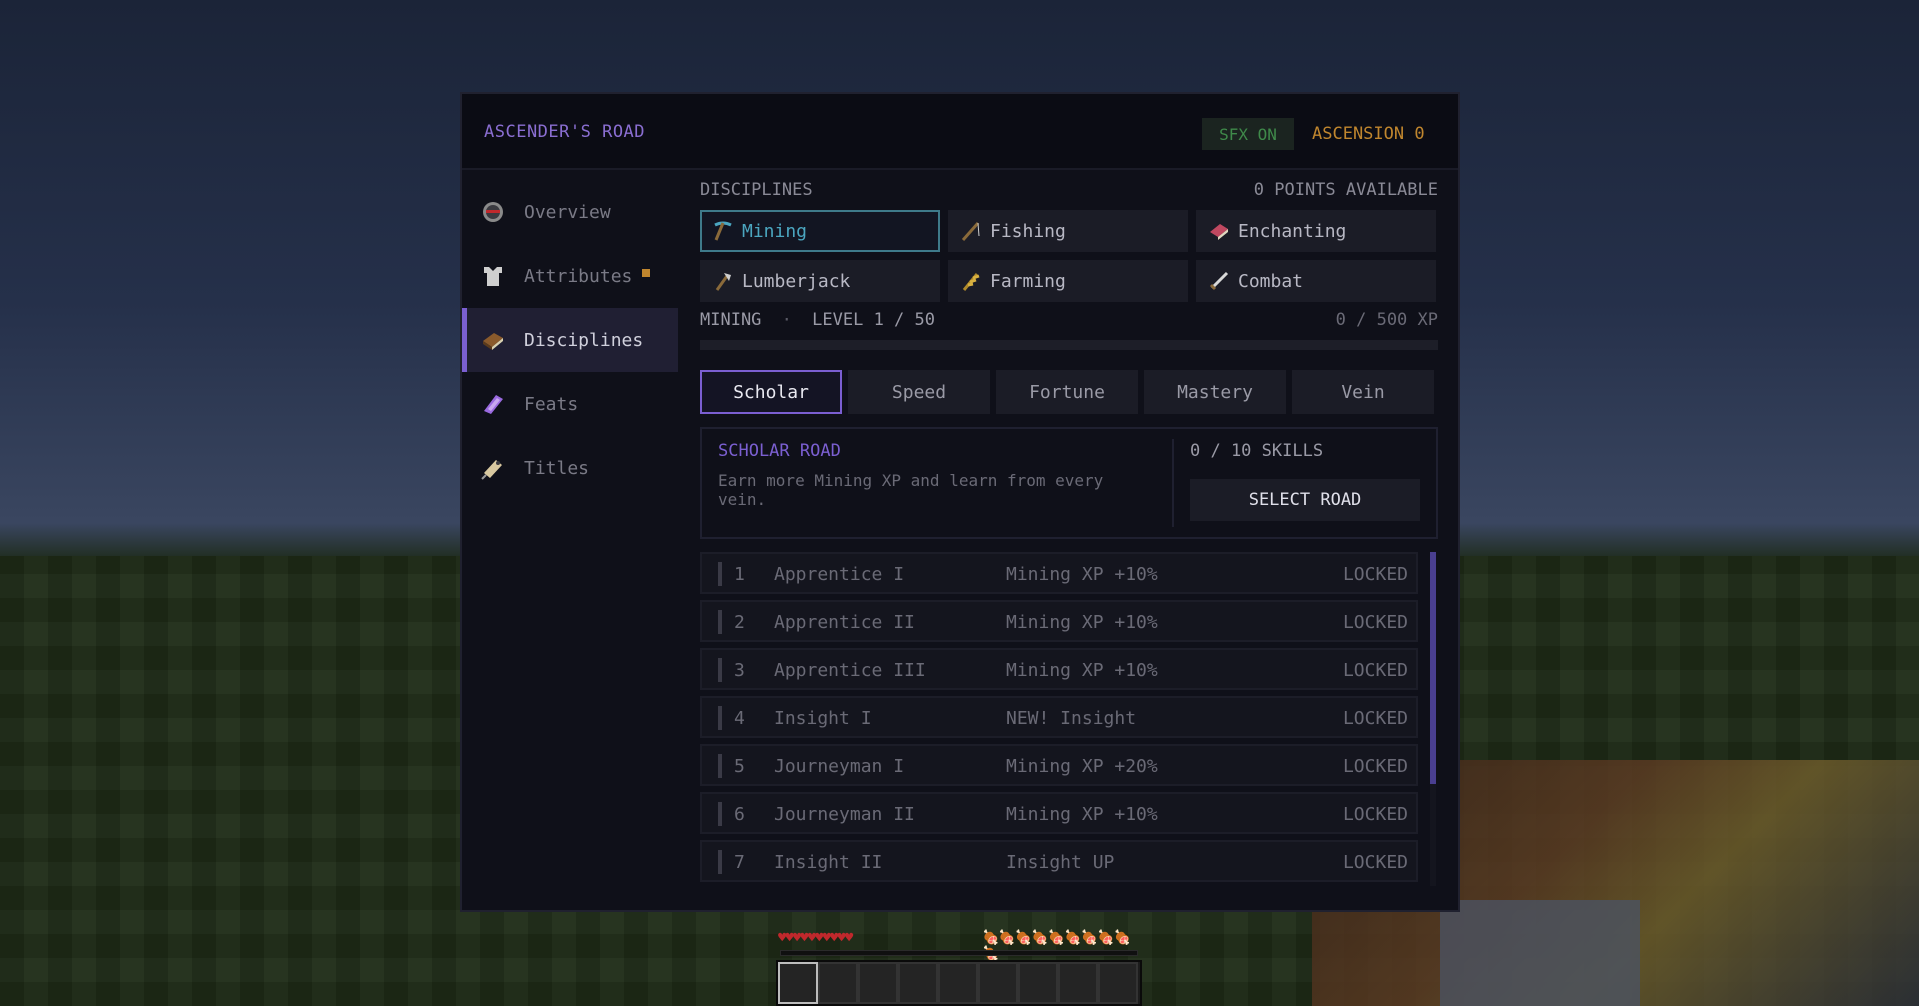 This screenshot has height=1006, width=1919. Describe the element at coordinates (1305, 500) in the screenshot. I see `select-road-button: SELECT ROAD` at that location.